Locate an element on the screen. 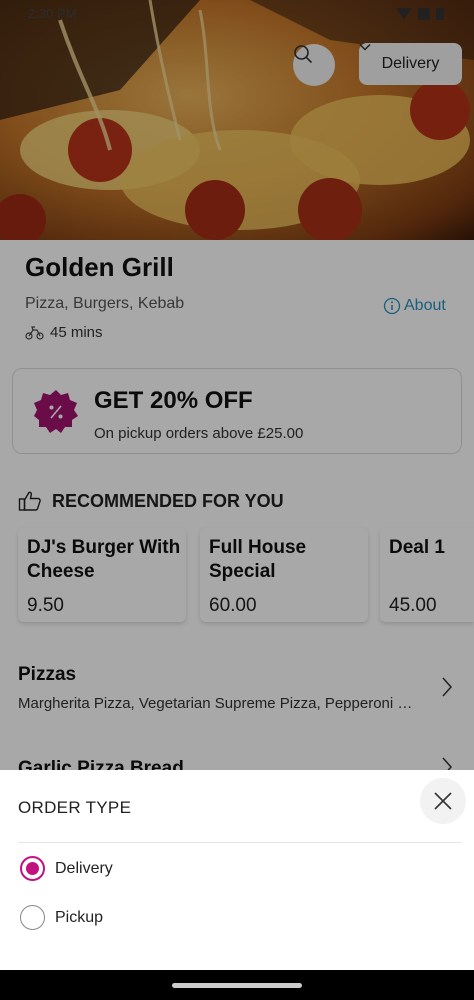 Image resolution: width=474 pixels, height=1000 pixels. order-type-option-delivery: Delivery is located at coordinates (66, 868).